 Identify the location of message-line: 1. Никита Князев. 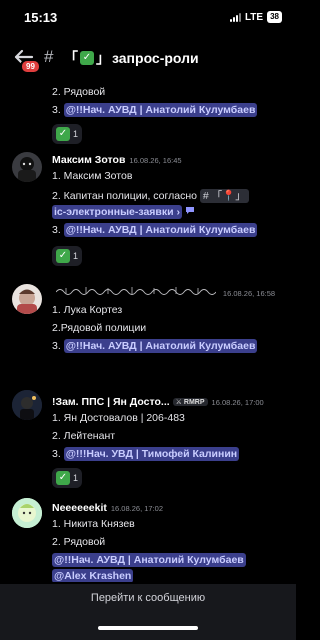
(93, 524).